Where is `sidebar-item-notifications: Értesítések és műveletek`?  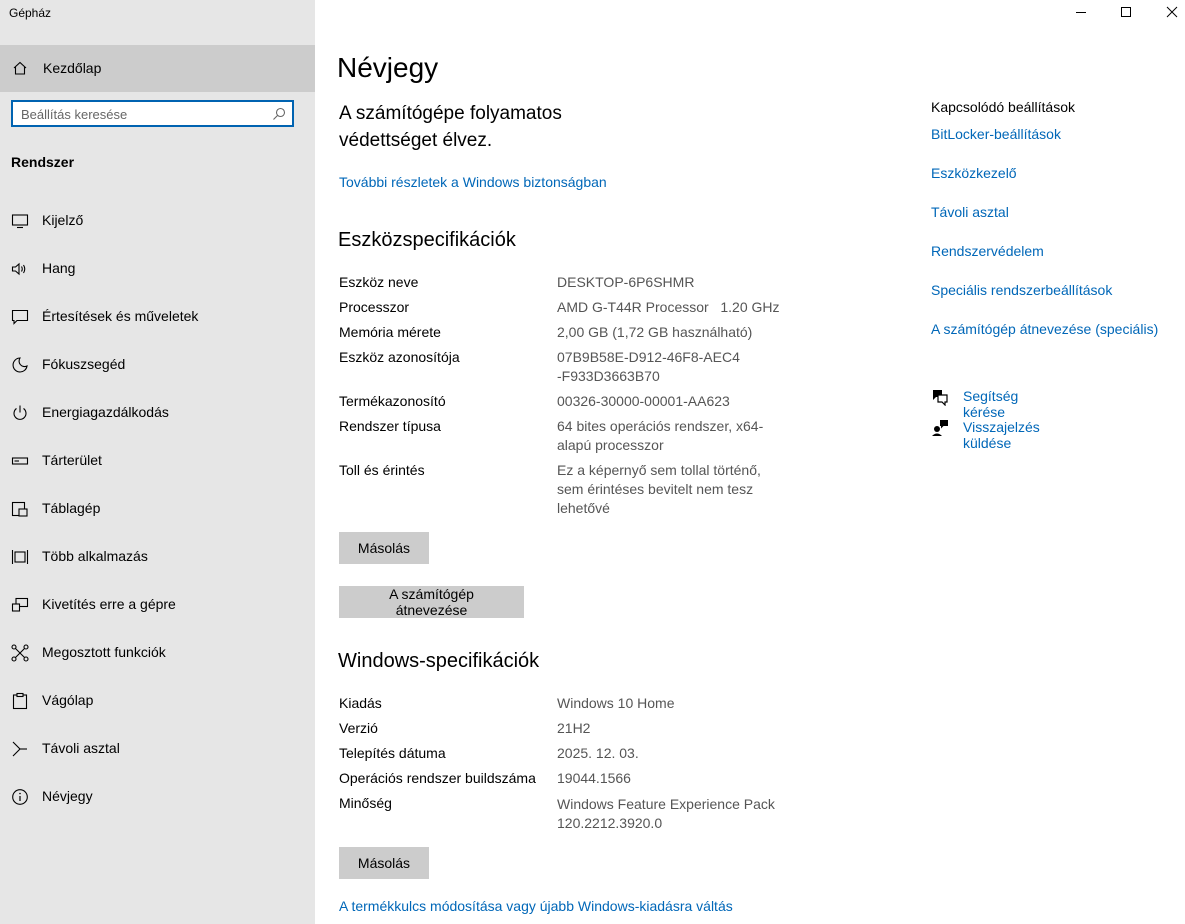 sidebar-item-notifications: Értesítések és műveletek is located at coordinates (157, 317).